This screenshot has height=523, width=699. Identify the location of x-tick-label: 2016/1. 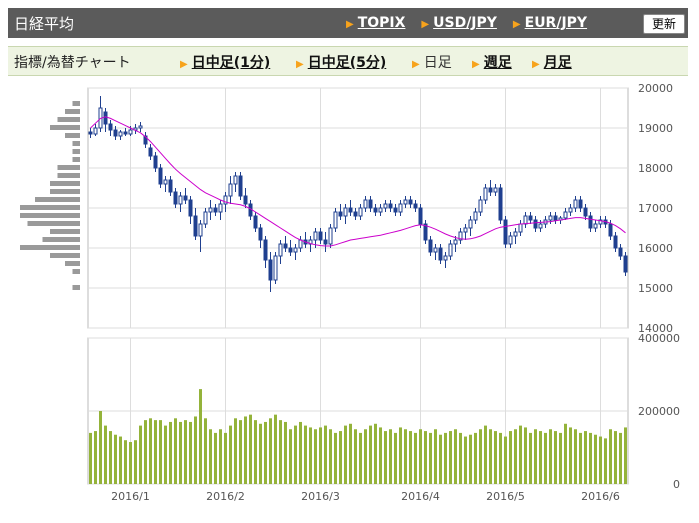
(130, 496).